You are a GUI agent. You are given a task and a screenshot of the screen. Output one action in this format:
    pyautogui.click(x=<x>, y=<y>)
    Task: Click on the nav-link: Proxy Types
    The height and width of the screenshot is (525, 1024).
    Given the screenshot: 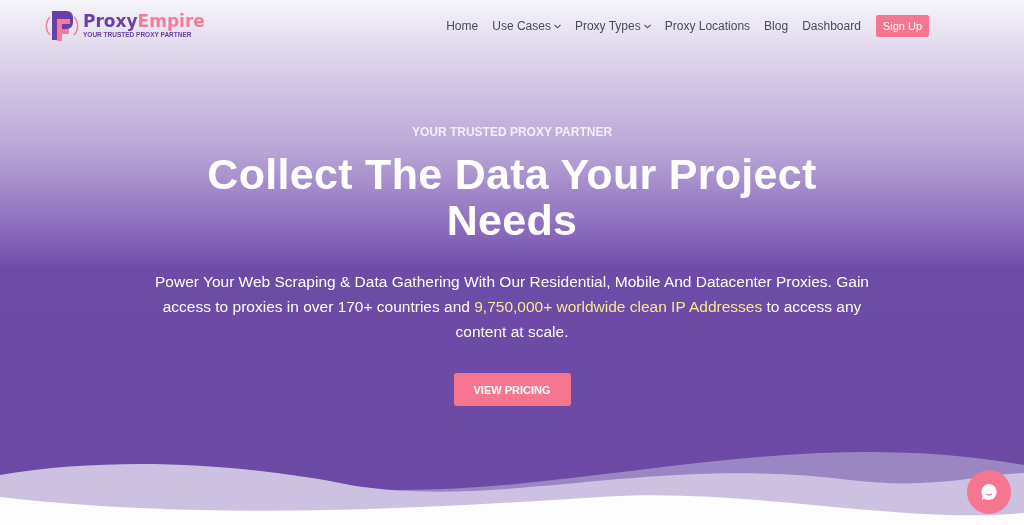 What is the action you would take?
    pyautogui.click(x=612, y=26)
    